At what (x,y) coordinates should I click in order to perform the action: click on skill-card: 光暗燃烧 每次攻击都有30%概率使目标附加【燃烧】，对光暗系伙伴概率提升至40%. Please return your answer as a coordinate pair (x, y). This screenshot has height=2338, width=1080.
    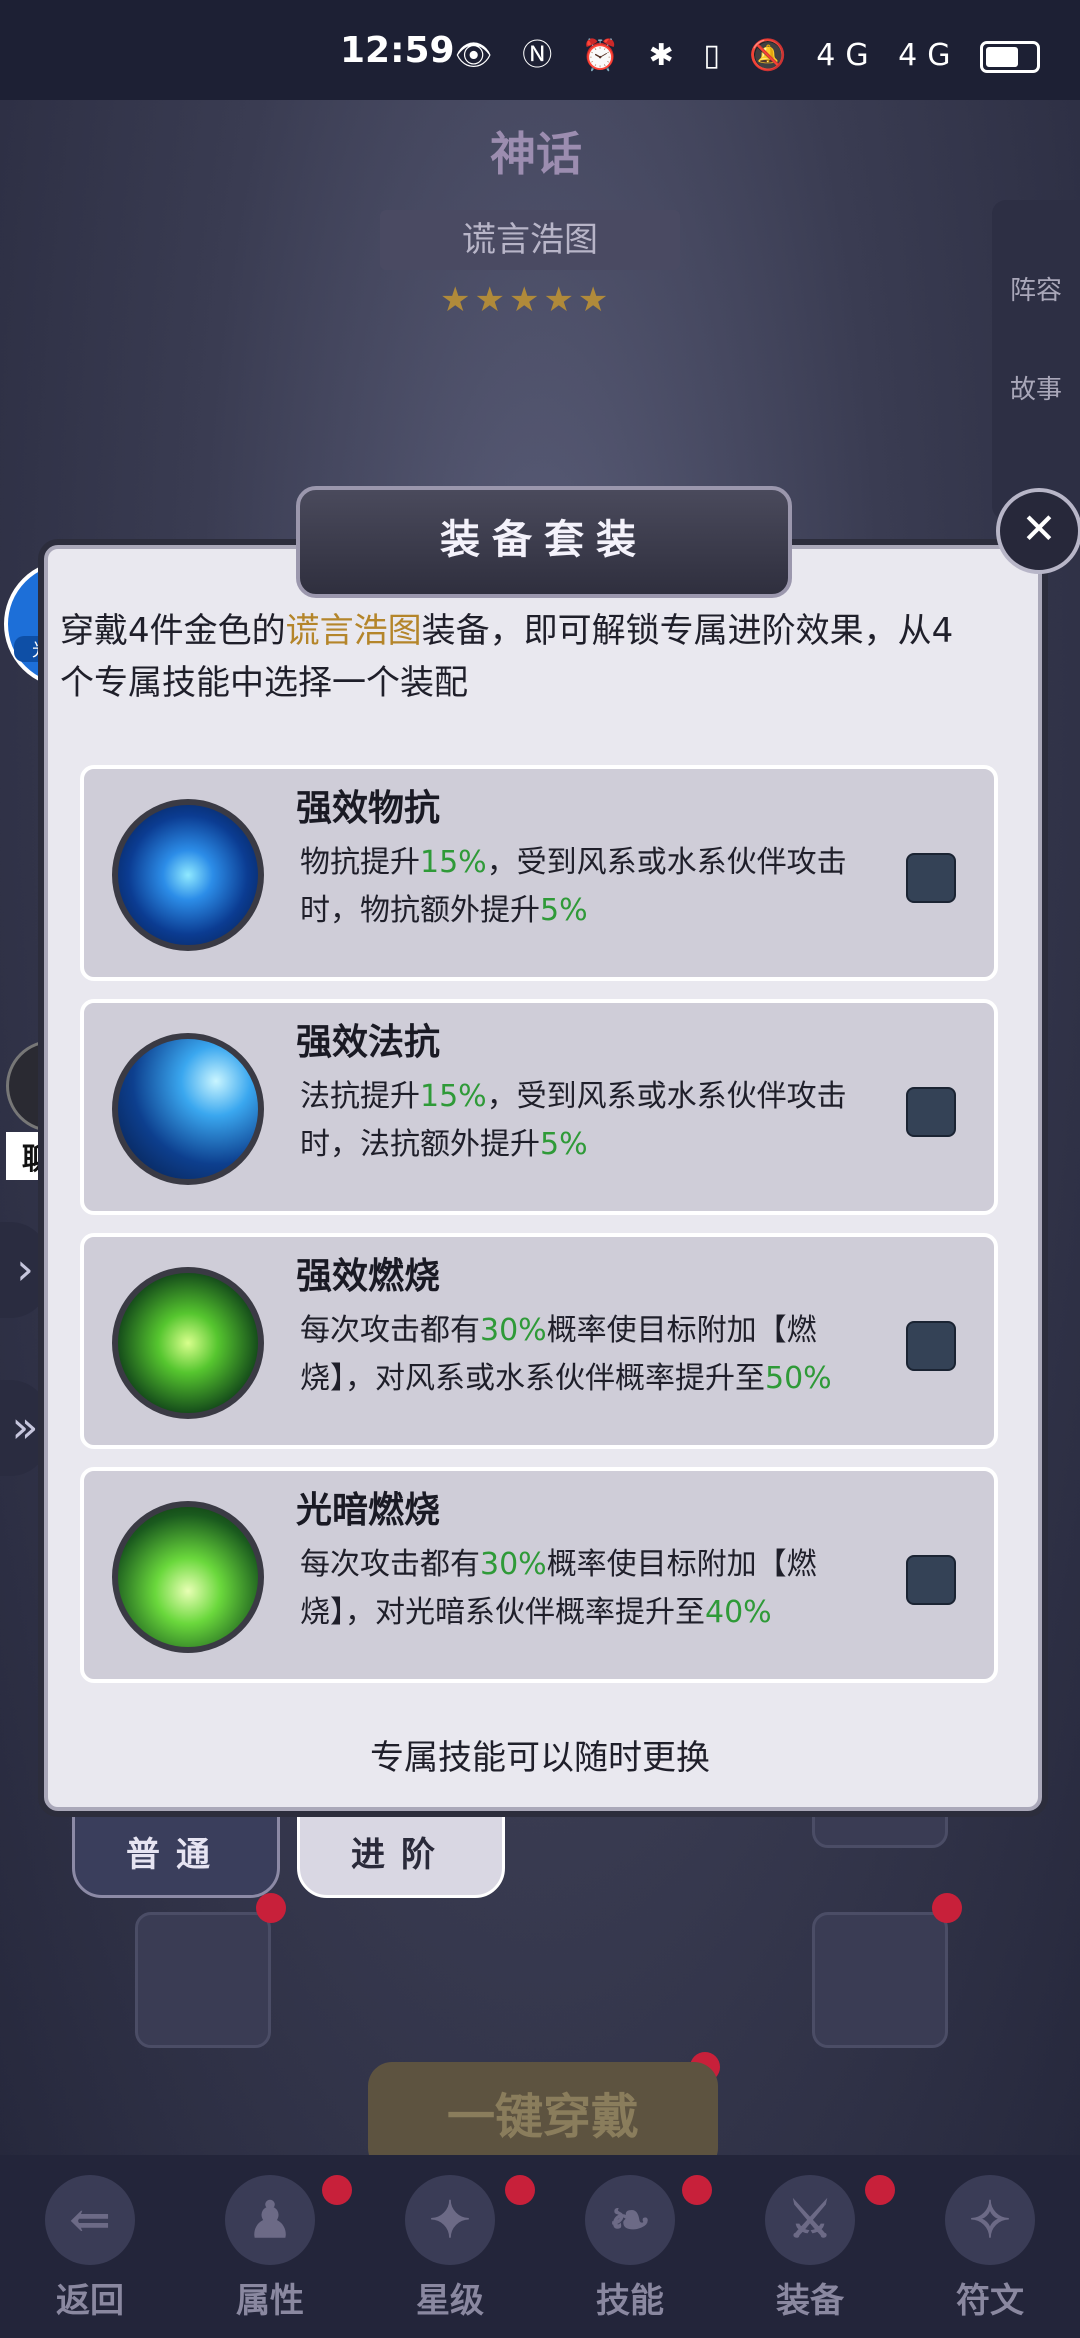
    Looking at the image, I should click on (539, 1575).